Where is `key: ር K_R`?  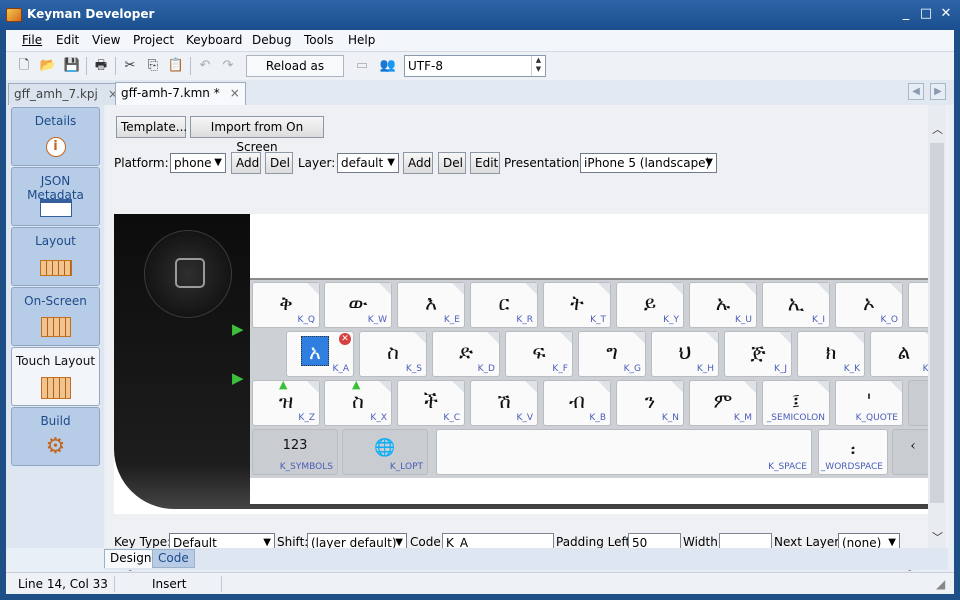 key: ር K_R is located at coordinates (504, 305).